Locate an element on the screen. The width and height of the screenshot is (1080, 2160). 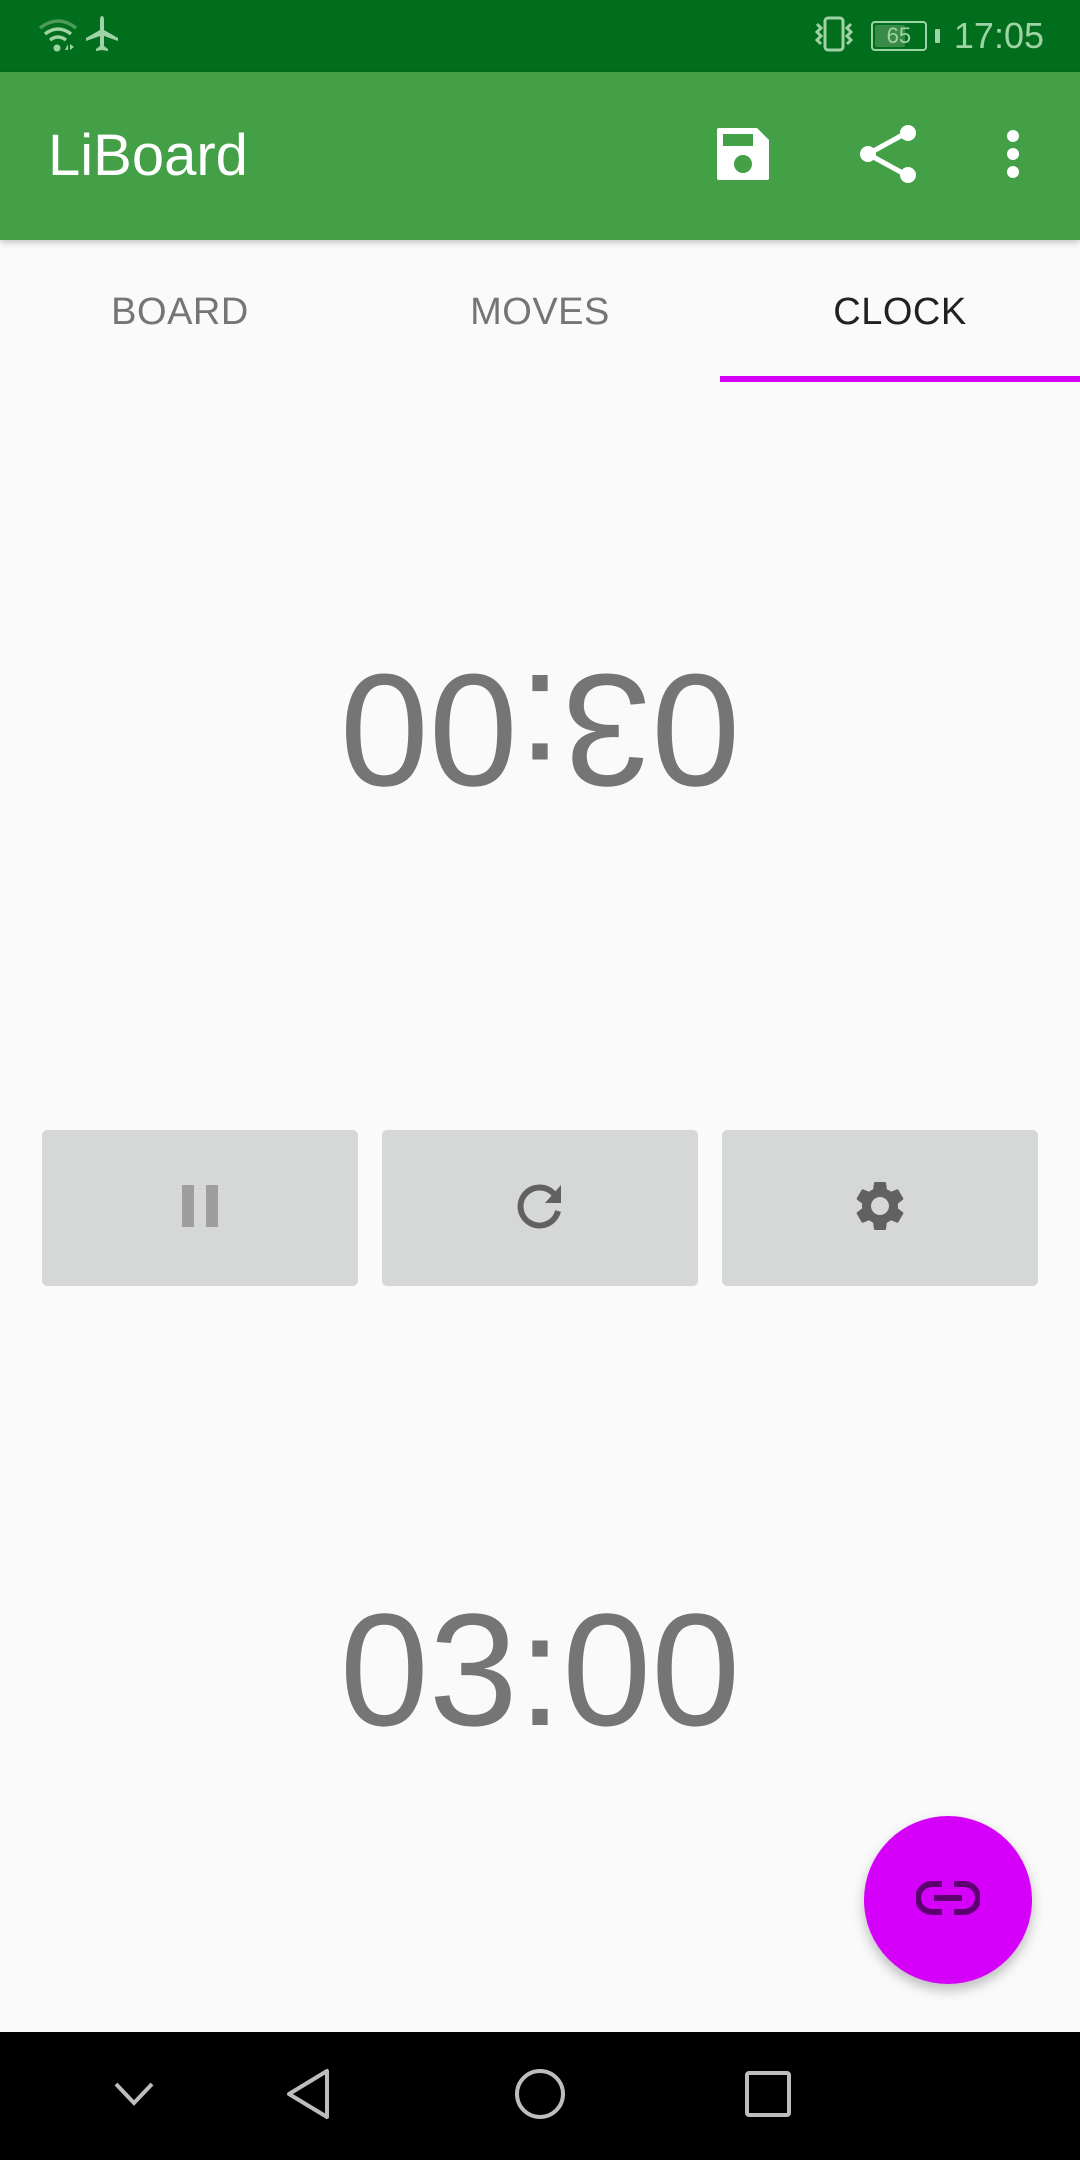
home-icon is located at coordinates (540, 2096).